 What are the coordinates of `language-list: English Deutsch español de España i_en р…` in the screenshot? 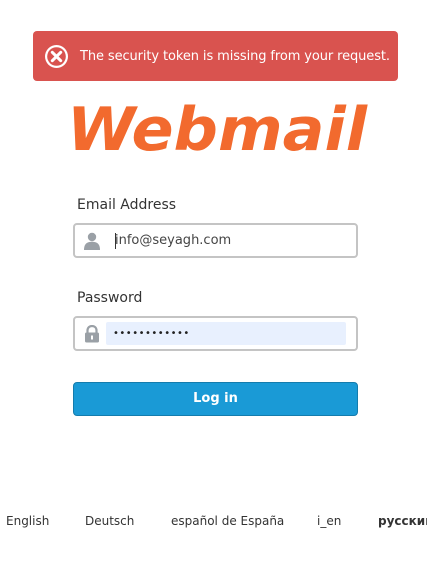 It's located at (213, 524).